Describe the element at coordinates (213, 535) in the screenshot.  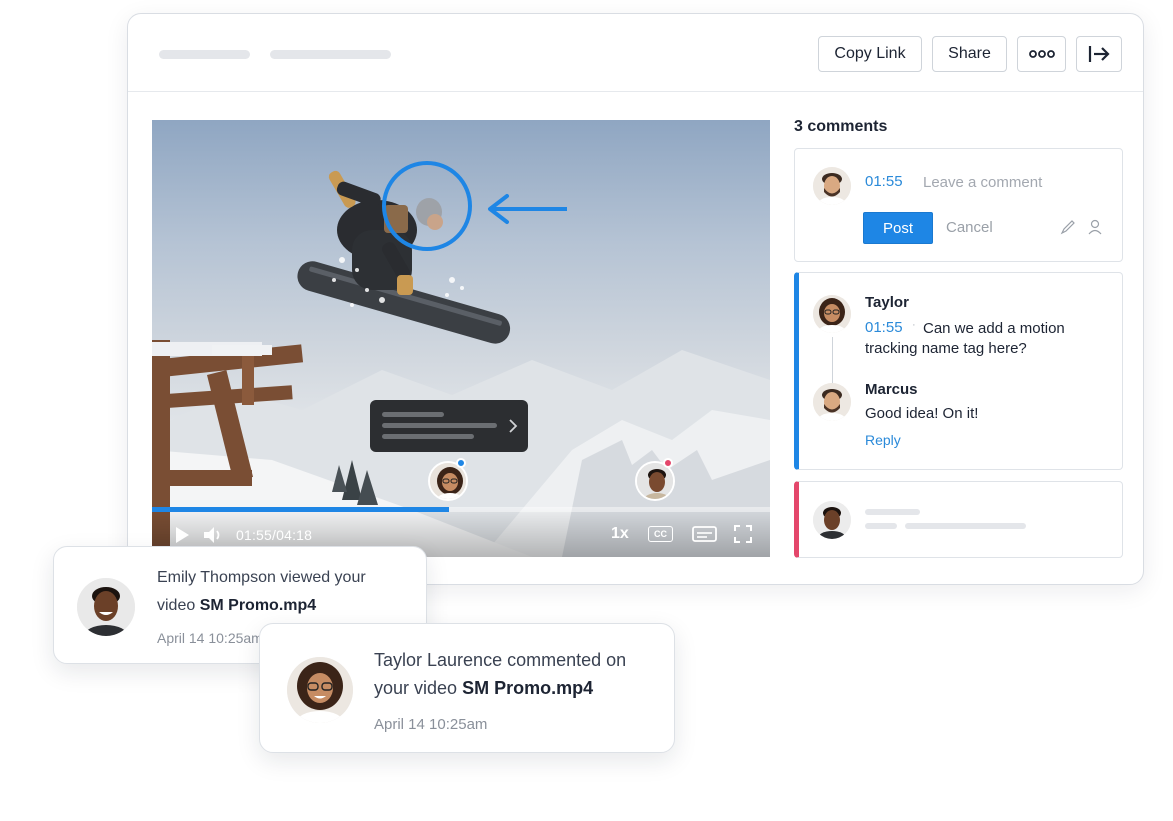
I see `volume-icon` at that location.